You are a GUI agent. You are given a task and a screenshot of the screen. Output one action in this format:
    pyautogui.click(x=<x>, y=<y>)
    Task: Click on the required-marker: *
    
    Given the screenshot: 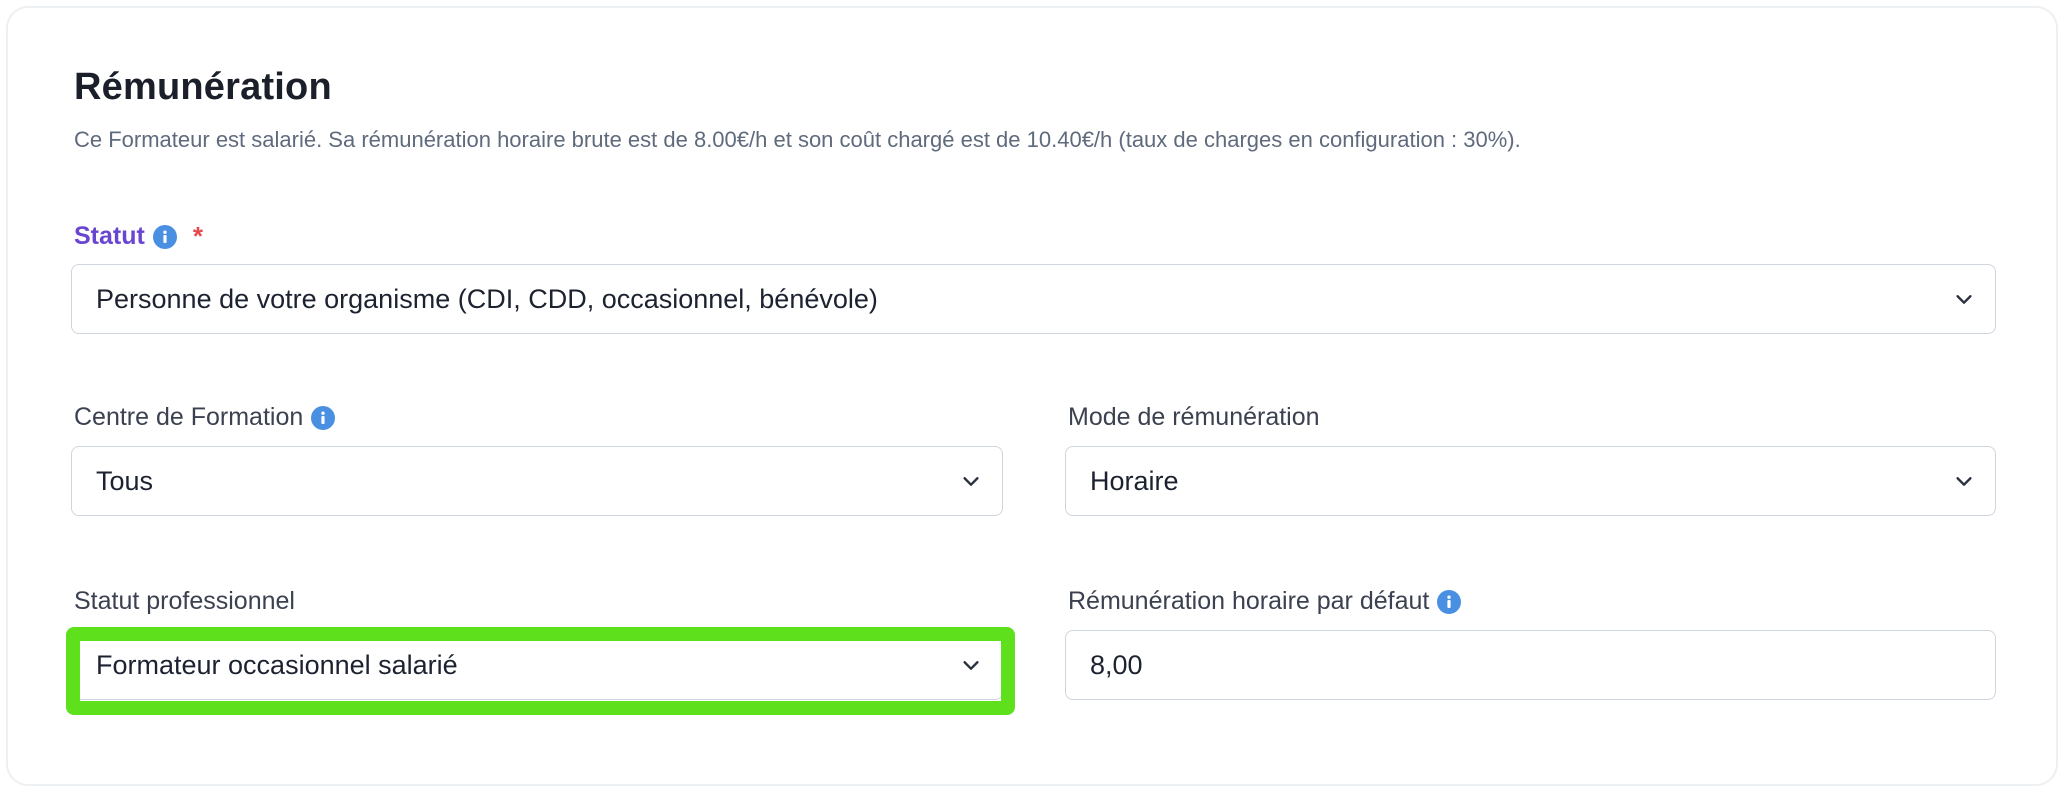 What is the action you would take?
    pyautogui.click(x=197, y=236)
    